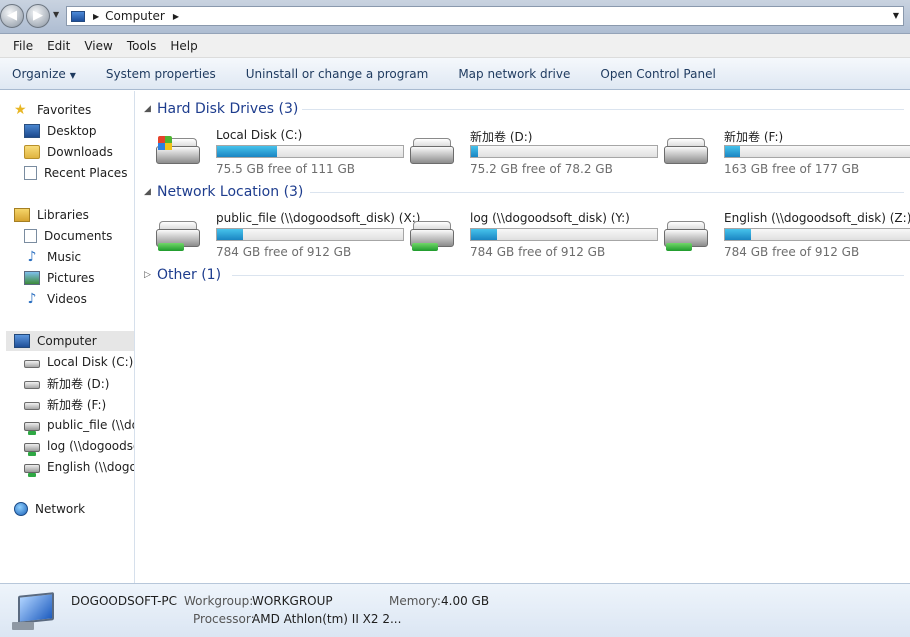  I want to click on libraries-icon, so click(22, 215).